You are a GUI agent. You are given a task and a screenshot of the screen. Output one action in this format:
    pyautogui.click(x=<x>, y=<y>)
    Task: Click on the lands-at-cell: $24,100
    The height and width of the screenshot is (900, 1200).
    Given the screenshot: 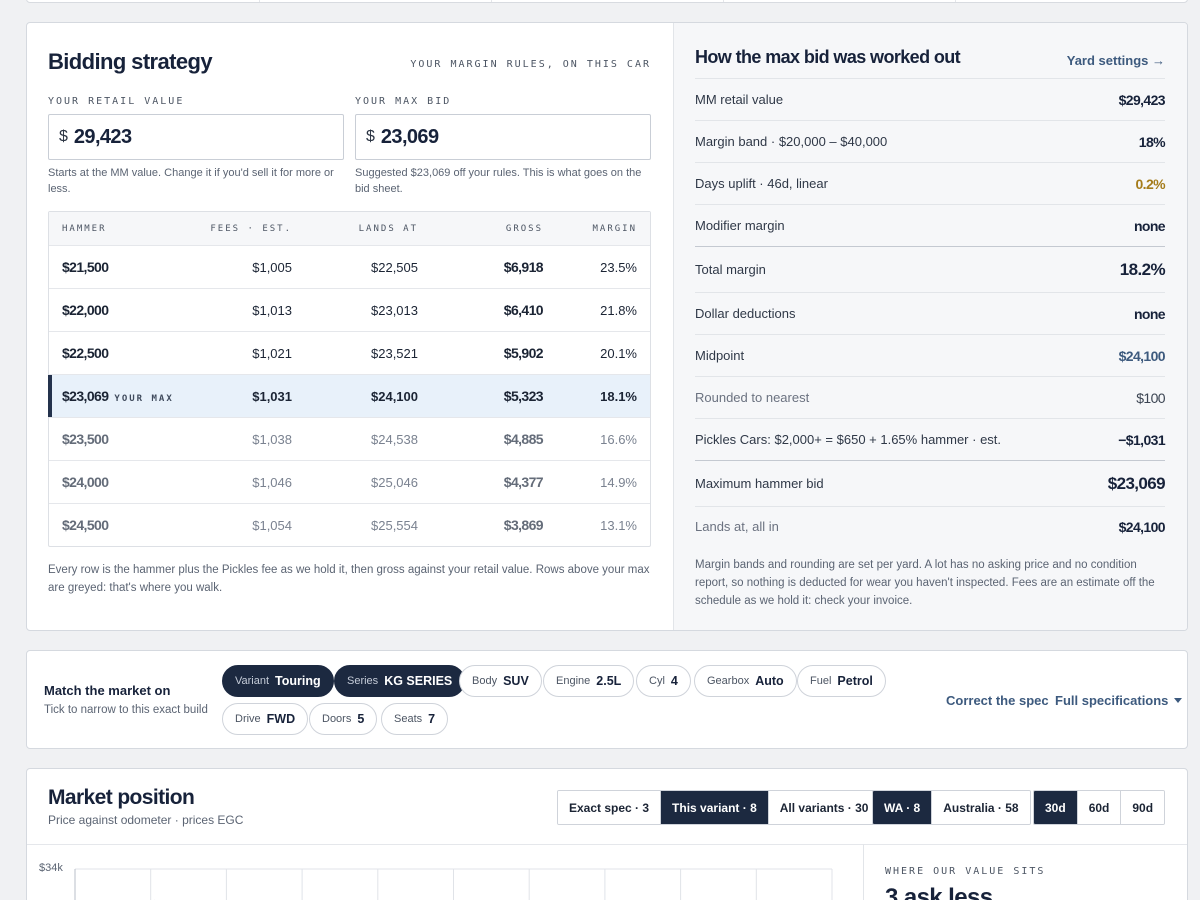 What is the action you would take?
    pyautogui.click(x=394, y=396)
    